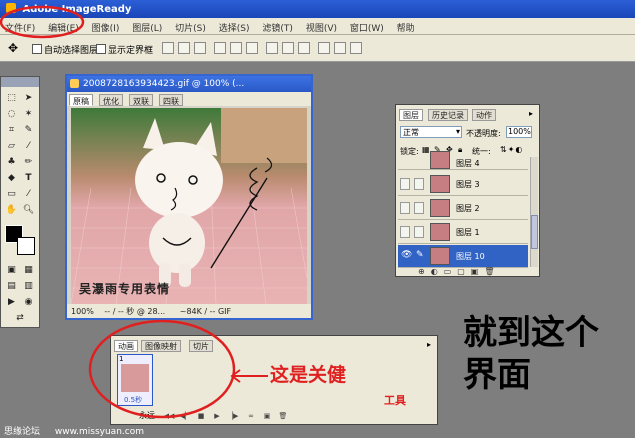  Describe the element at coordinates (317, 429) in the screenshot. I see `footer-watermark: 思缘论坛 www.missyuan.com` at that location.